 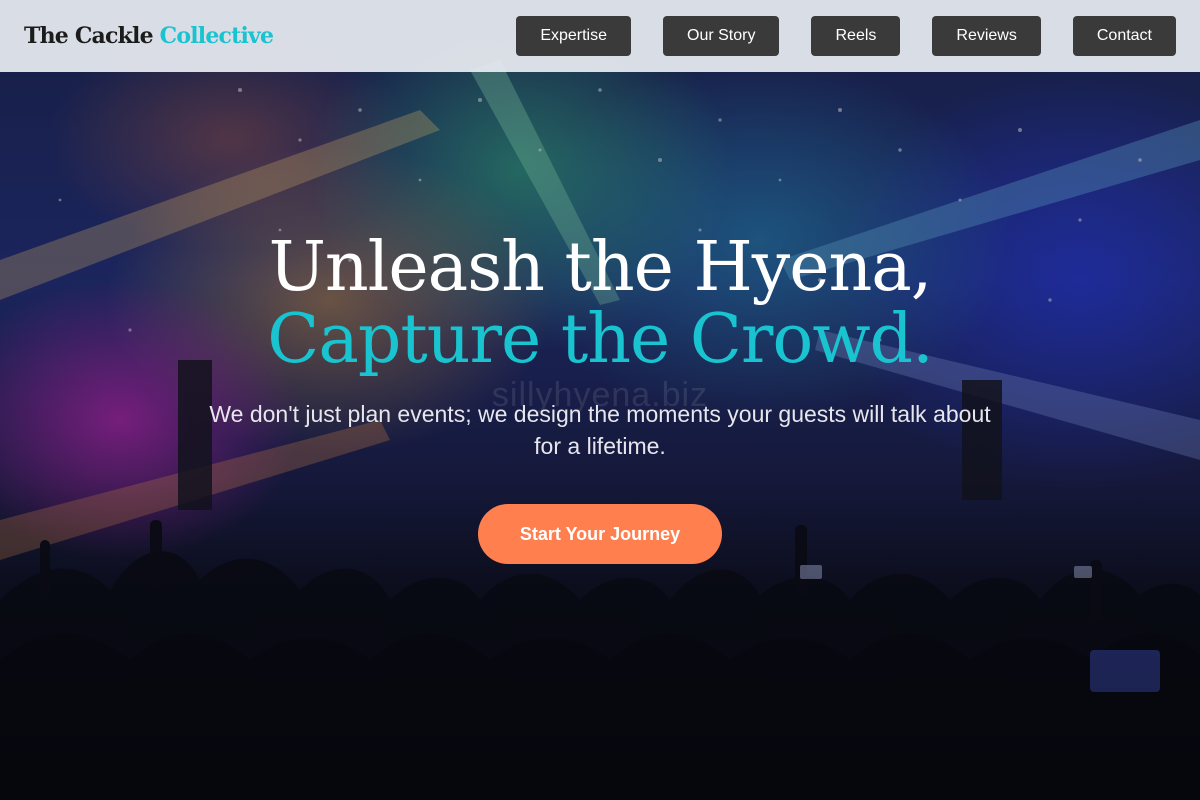 I want to click on nav-expertise-button: Expertise, so click(x=574, y=36).